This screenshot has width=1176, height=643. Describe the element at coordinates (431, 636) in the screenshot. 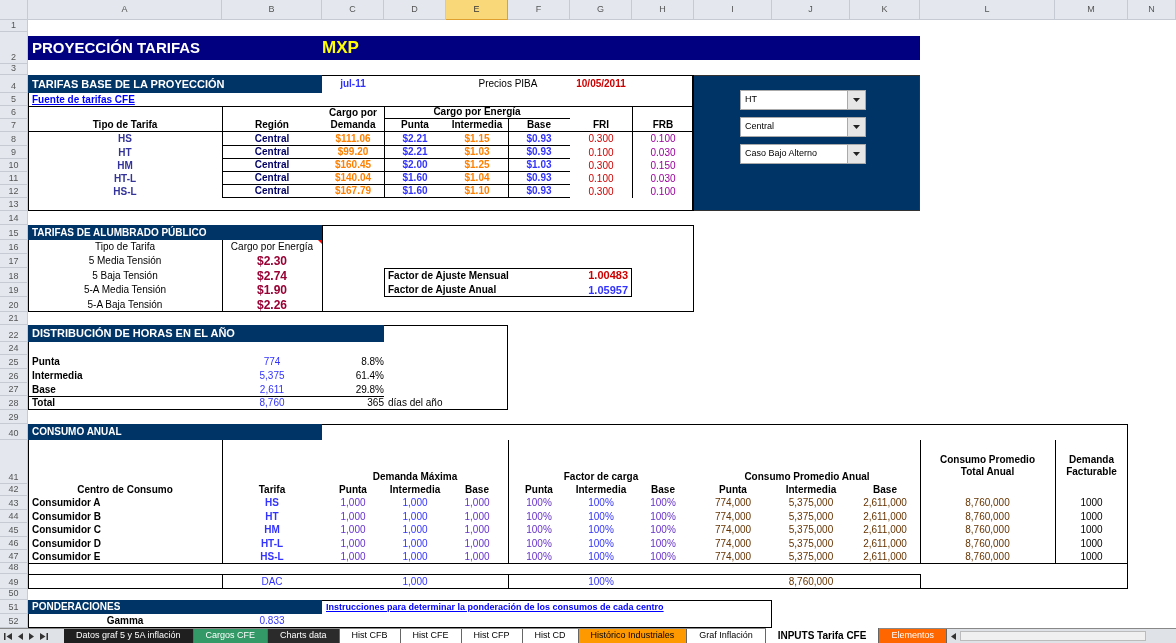

I see `sheet-tab: Hist CFE` at that location.